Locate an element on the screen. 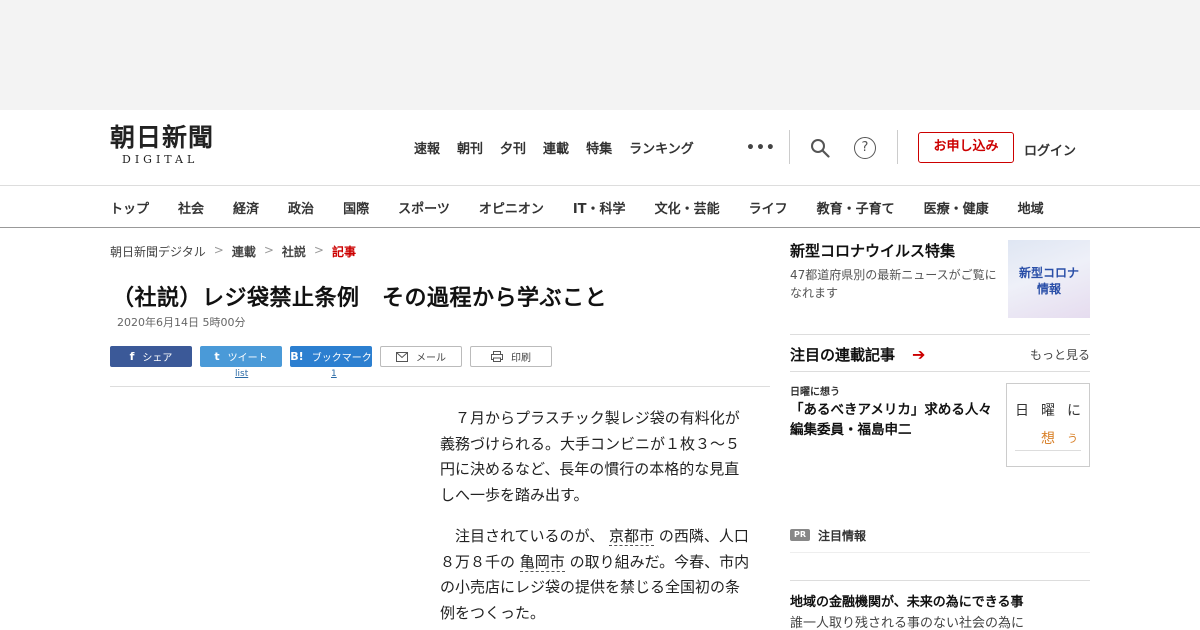 This screenshot has height=630, width=1200. breadcrumb-item-shasetsu: 社説 is located at coordinates (294, 251).